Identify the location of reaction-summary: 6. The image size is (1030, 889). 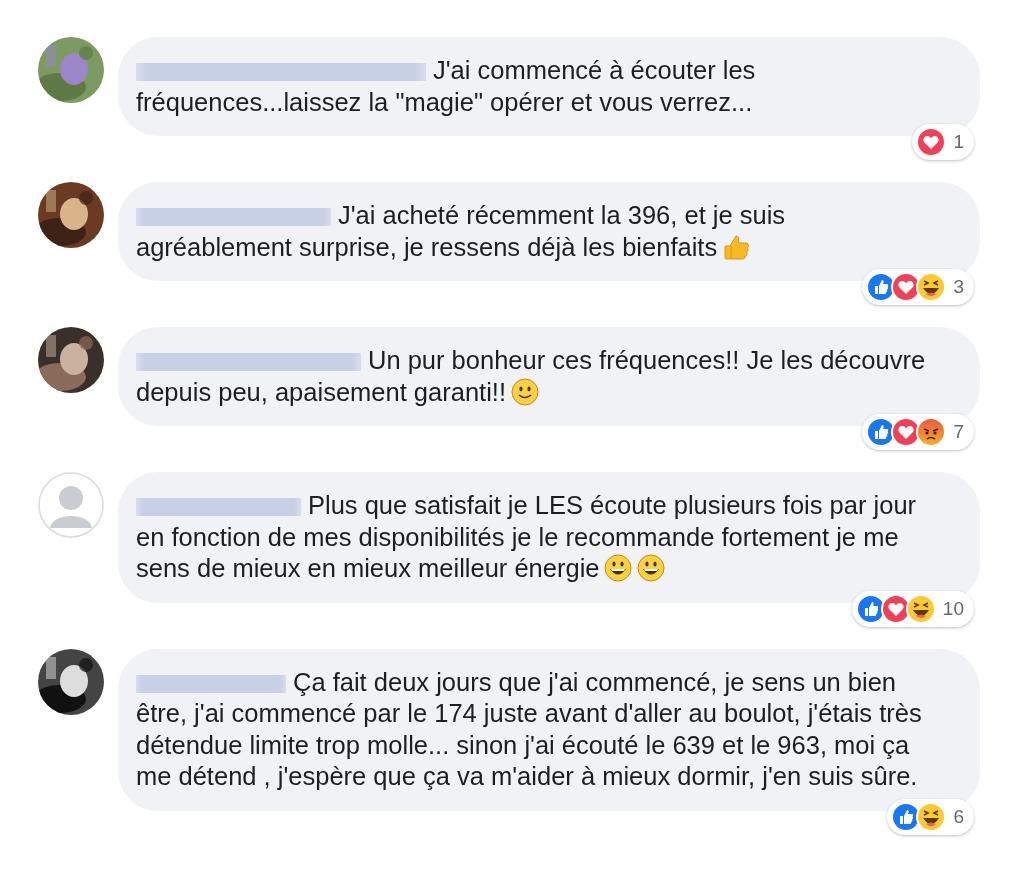
(930, 816).